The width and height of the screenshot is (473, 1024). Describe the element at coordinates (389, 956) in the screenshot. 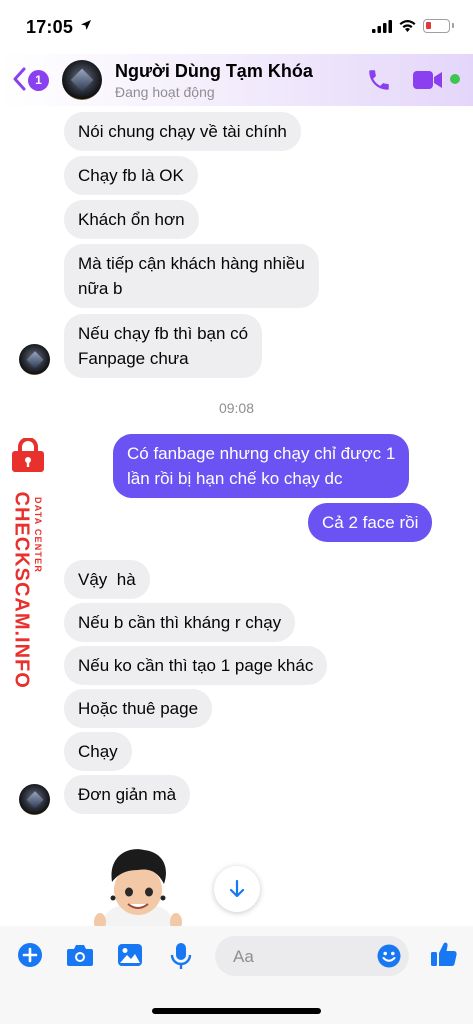

I see `emoji-icon` at that location.